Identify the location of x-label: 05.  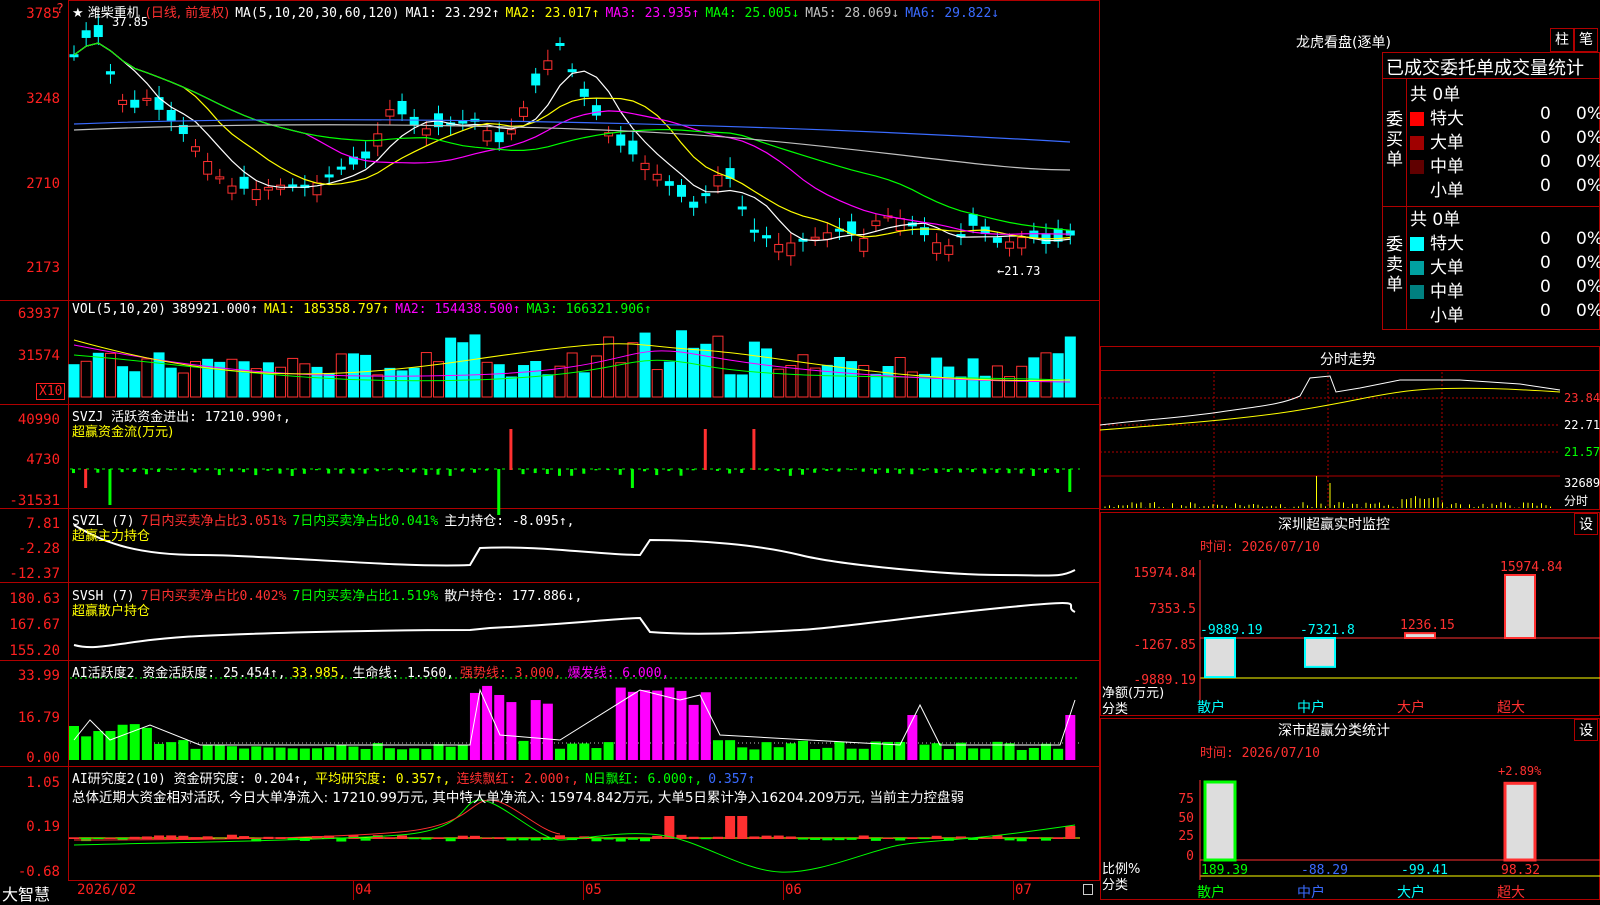
(593, 890).